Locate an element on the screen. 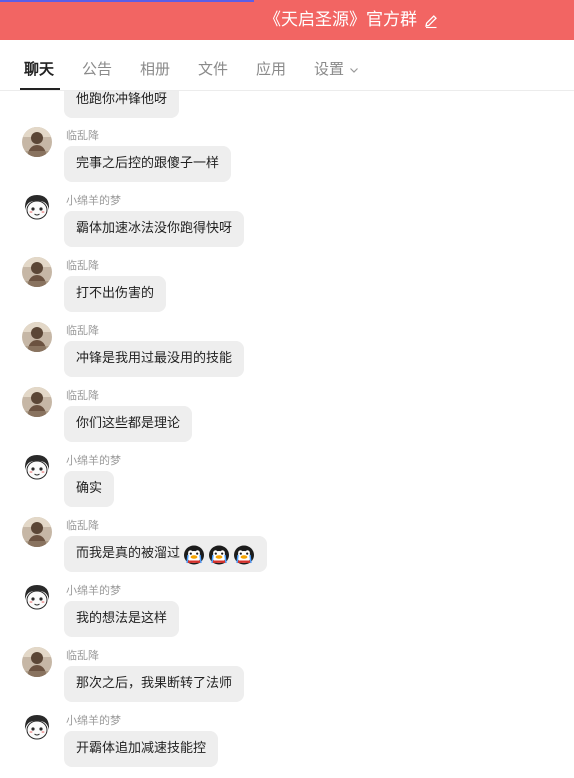 This screenshot has height=778, width=574. message-bubble: 而我是真的被溜过 is located at coordinates (166, 554).